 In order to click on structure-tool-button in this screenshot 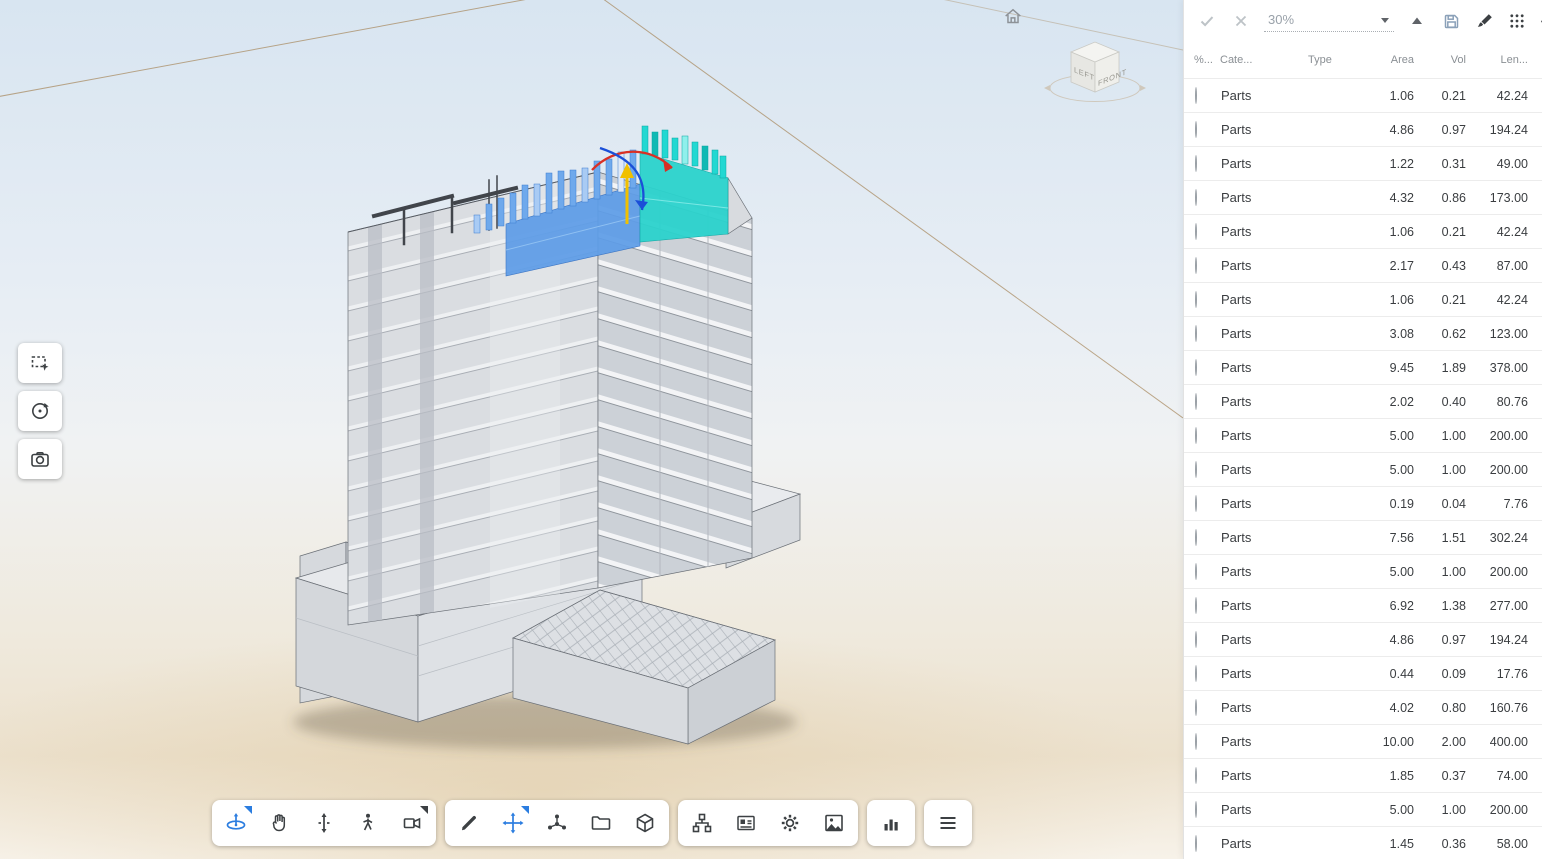, I will do `click(702, 823)`.